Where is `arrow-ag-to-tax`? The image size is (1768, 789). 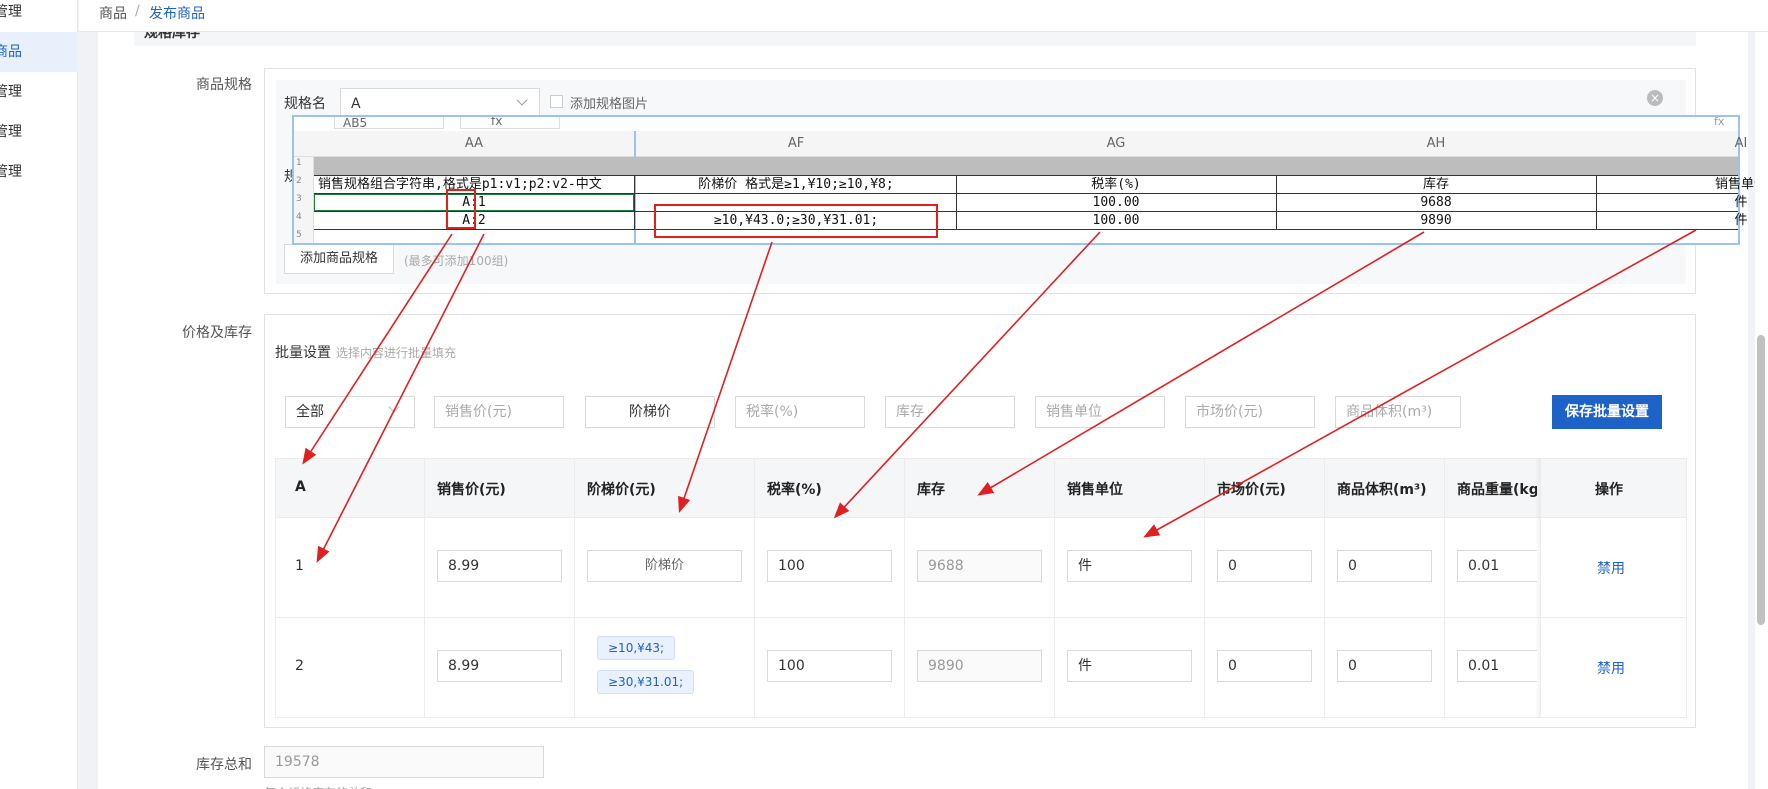
arrow-ag-to-tax is located at coordinates (967, 375).